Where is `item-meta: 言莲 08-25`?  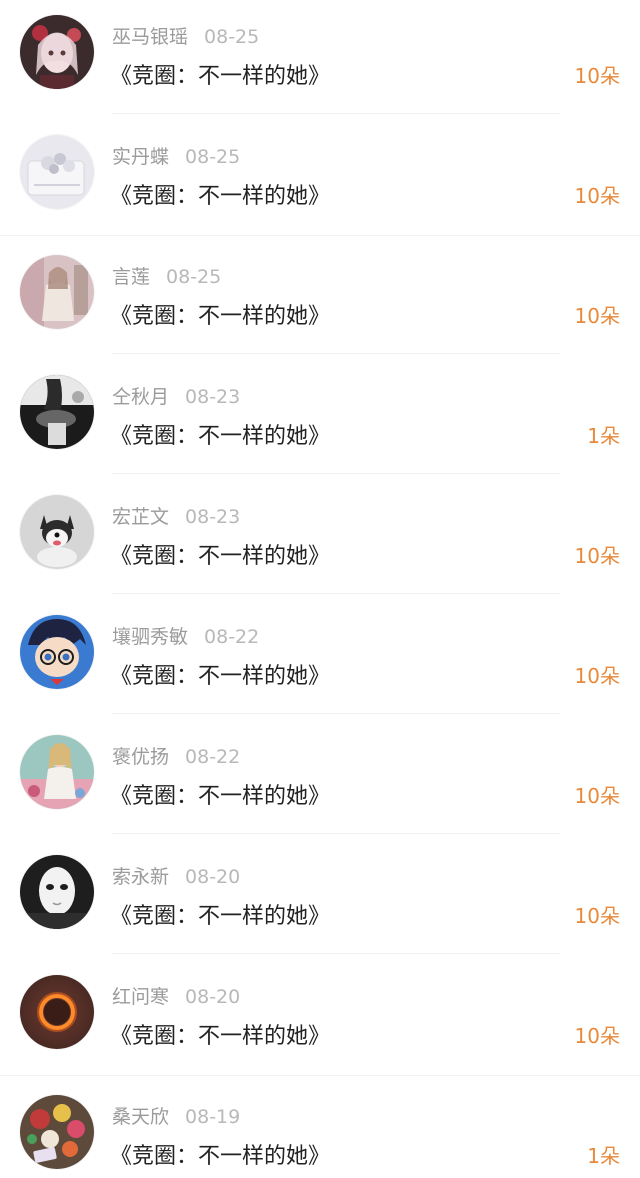 item-meta: 言莲 08-25 is located at coordinates (166, 276).